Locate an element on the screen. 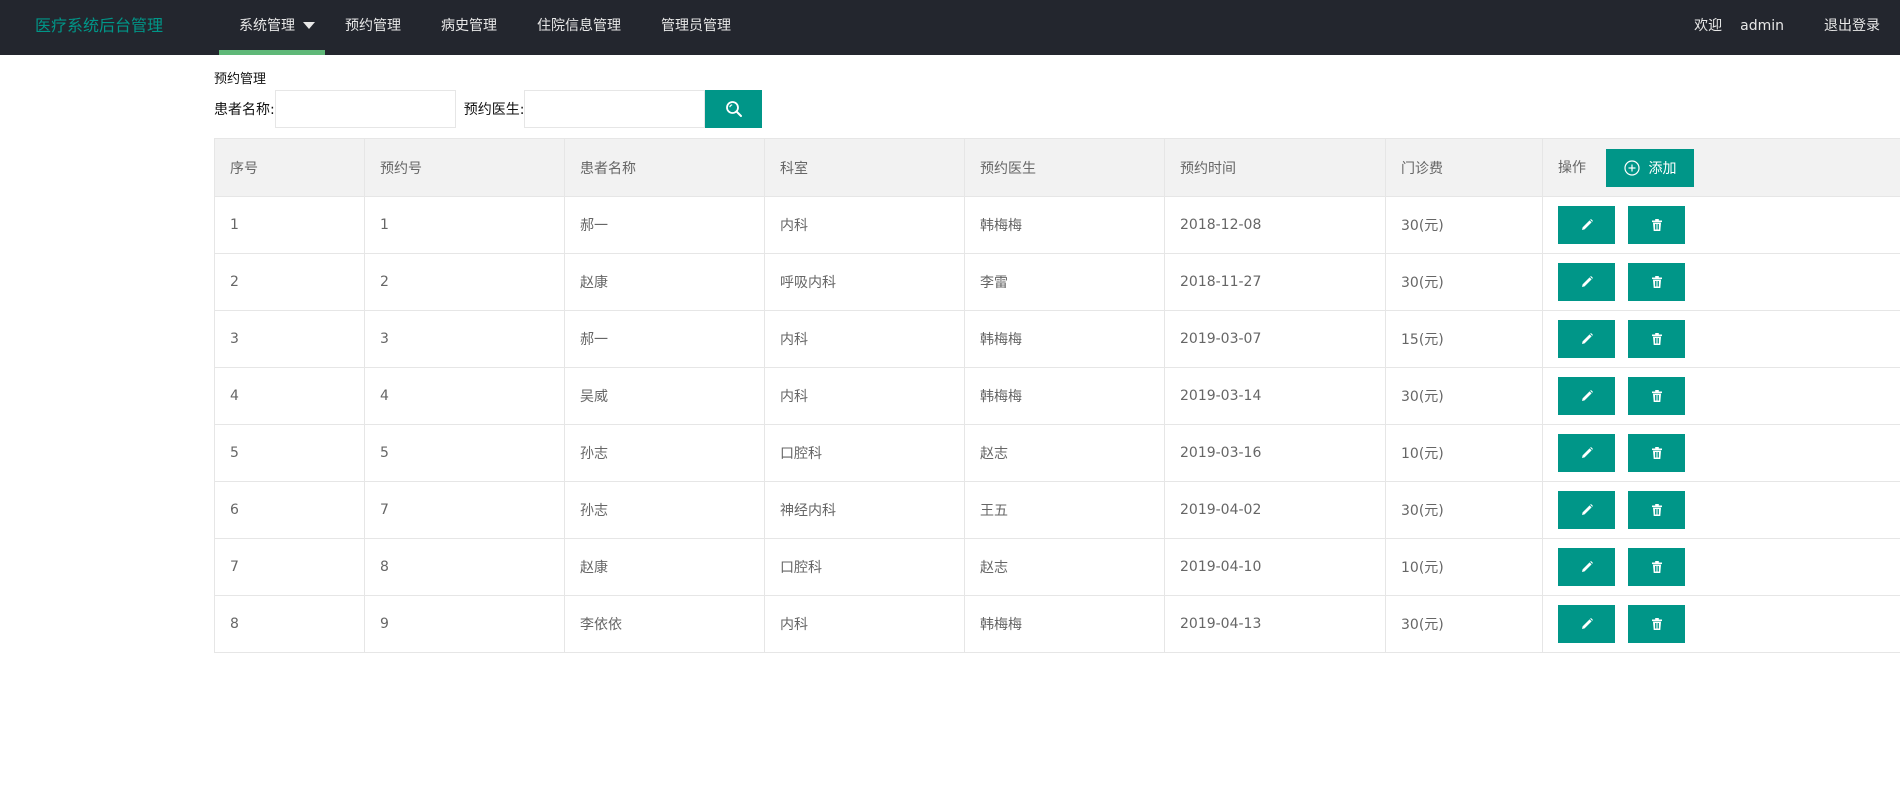 This screenshot has height=791, width=1900. cell-patient-name: 赵康 is located at coordinates (664, 567).